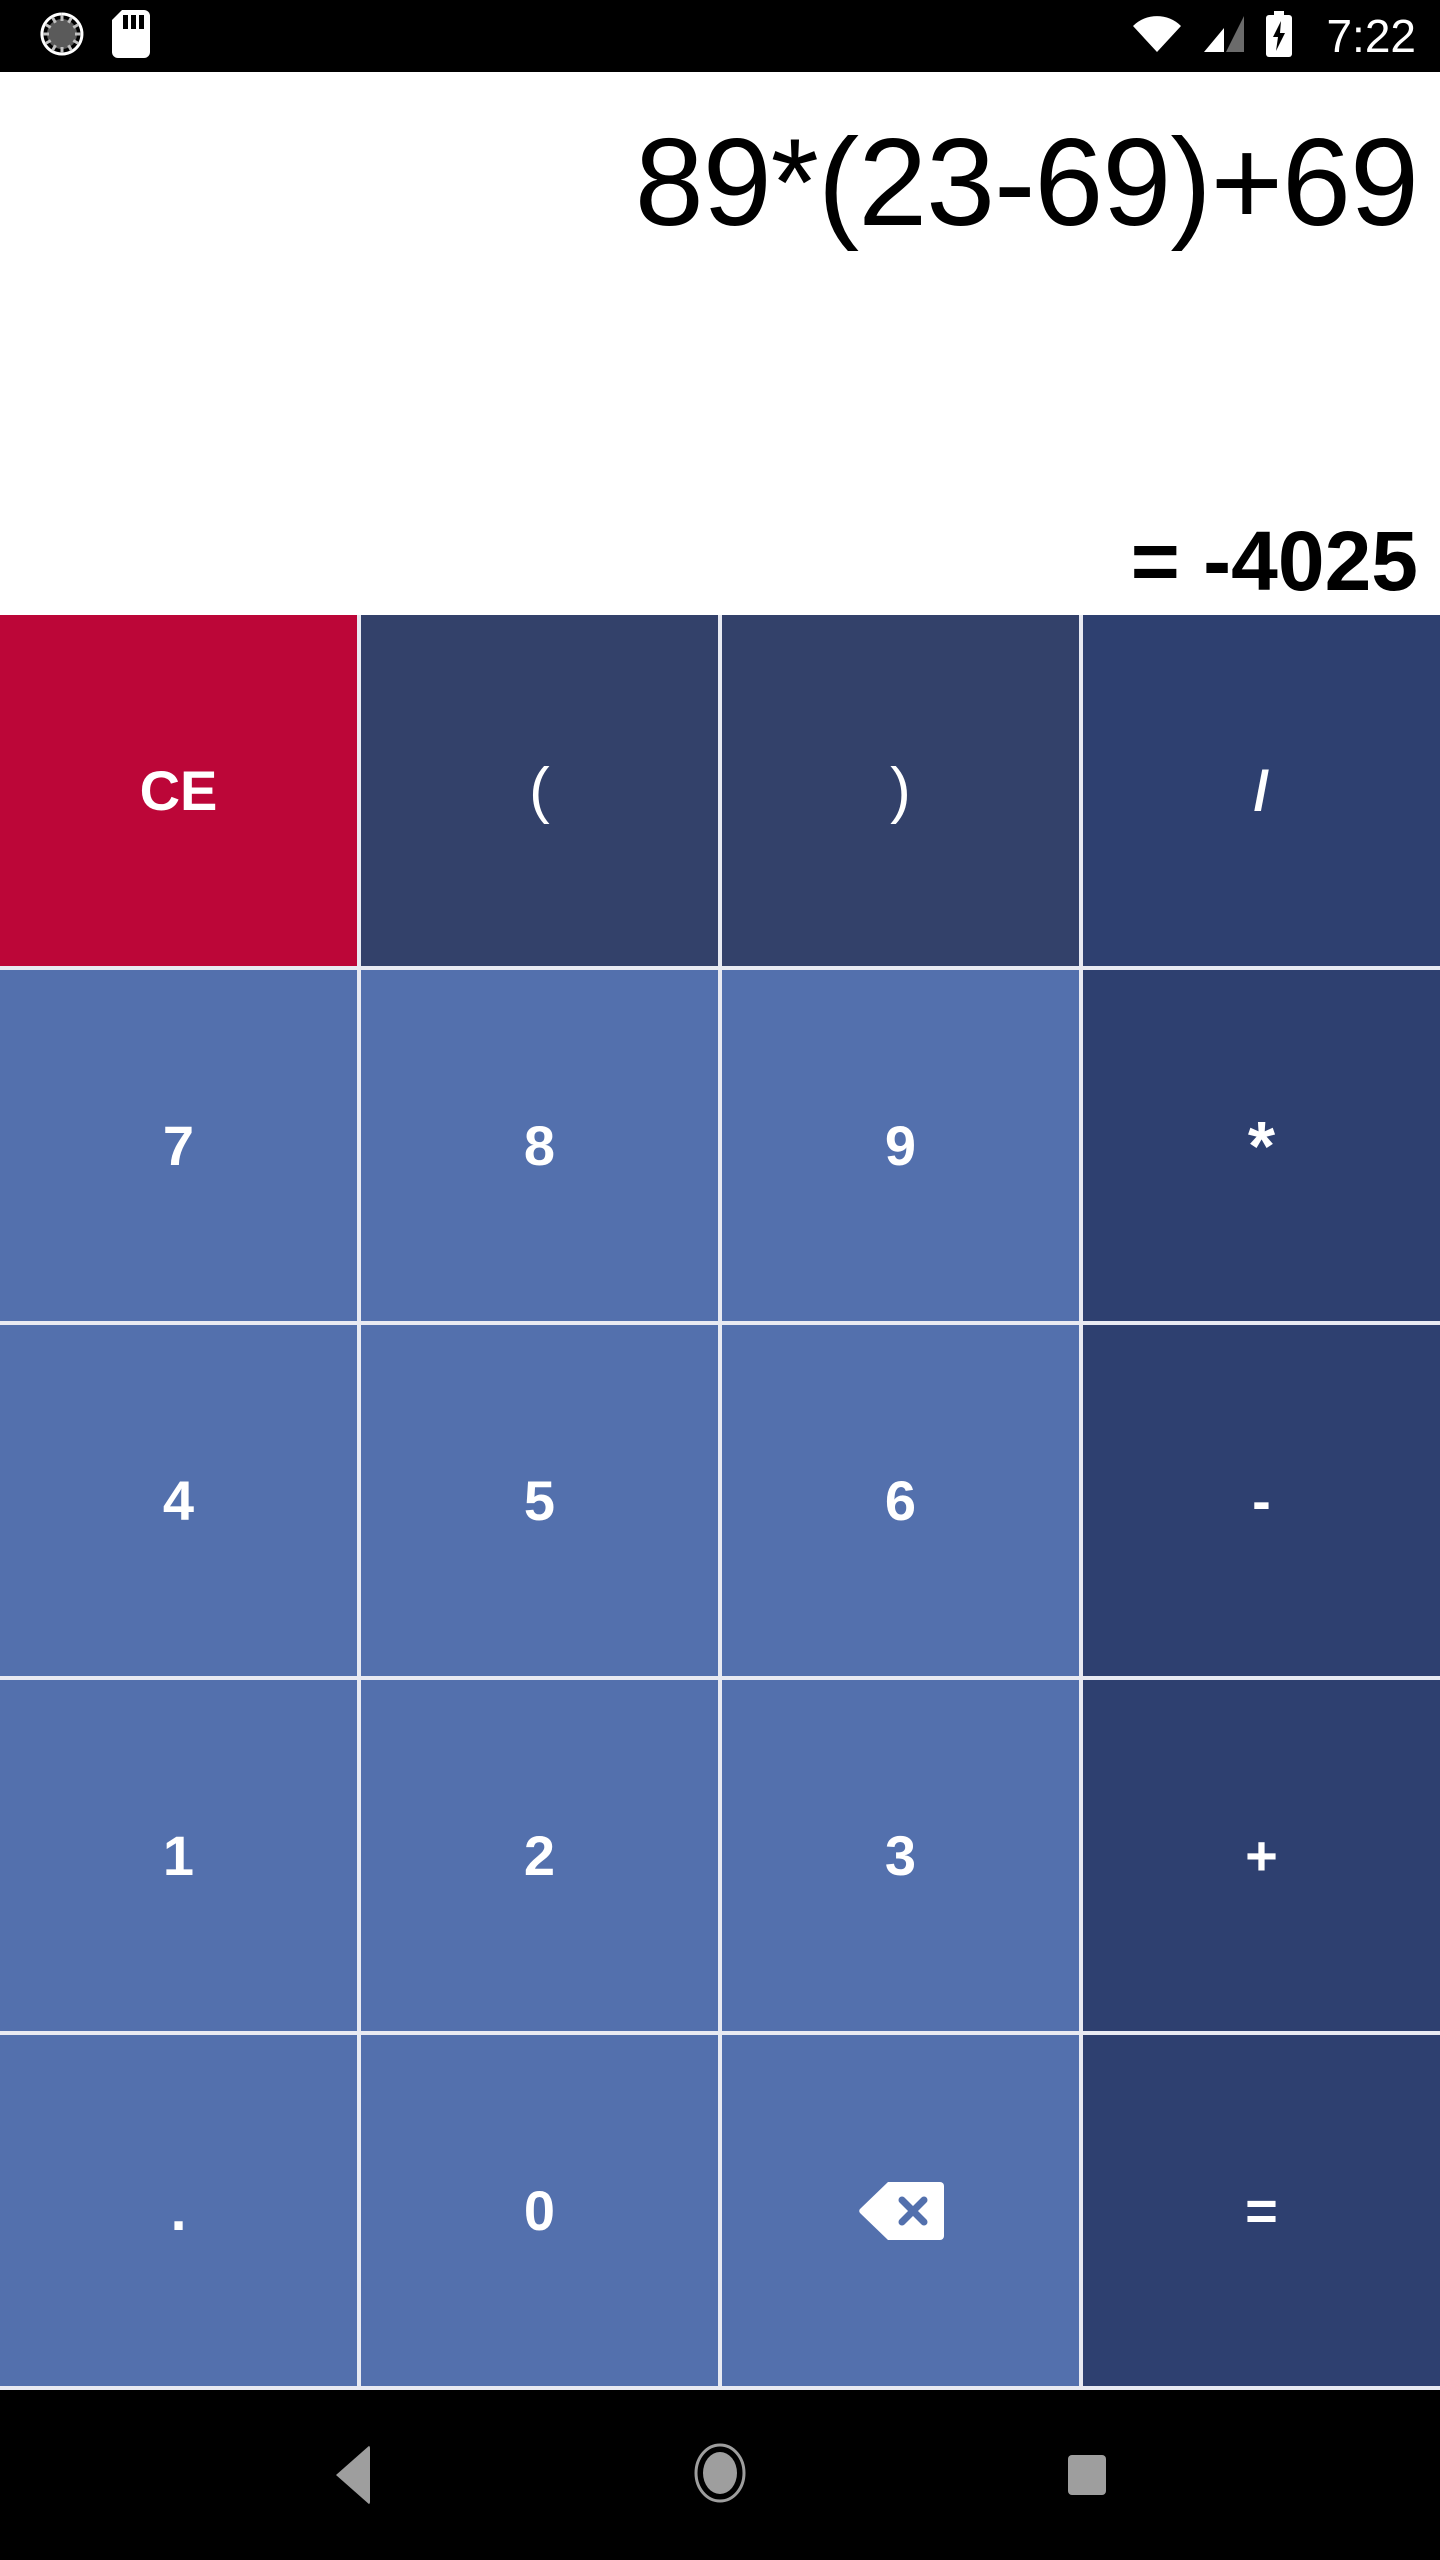 Image resolution: width=1440 pixels, height=2560 pixels. I want to click on nav-back-button, so click(353, 2475).